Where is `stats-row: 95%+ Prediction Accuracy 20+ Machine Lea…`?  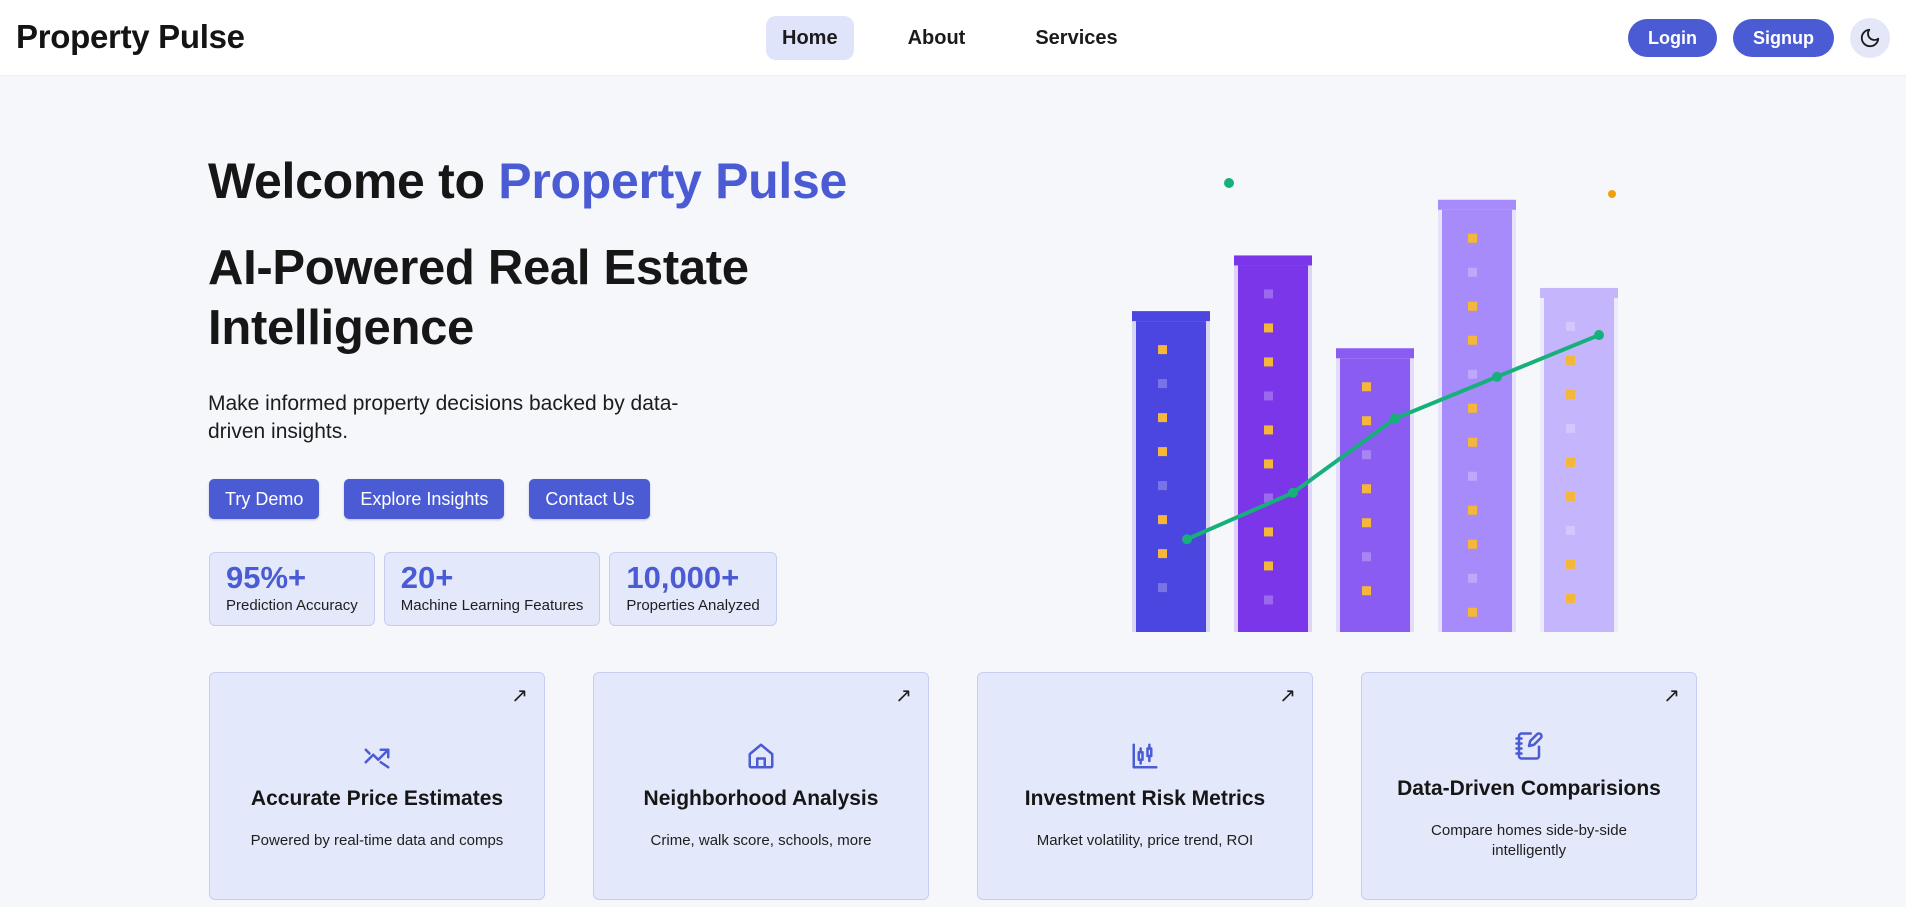
stats-row: 95%+ Prediction Accuracy 20+ Machine Lea… is located at coordinates (493, 589).